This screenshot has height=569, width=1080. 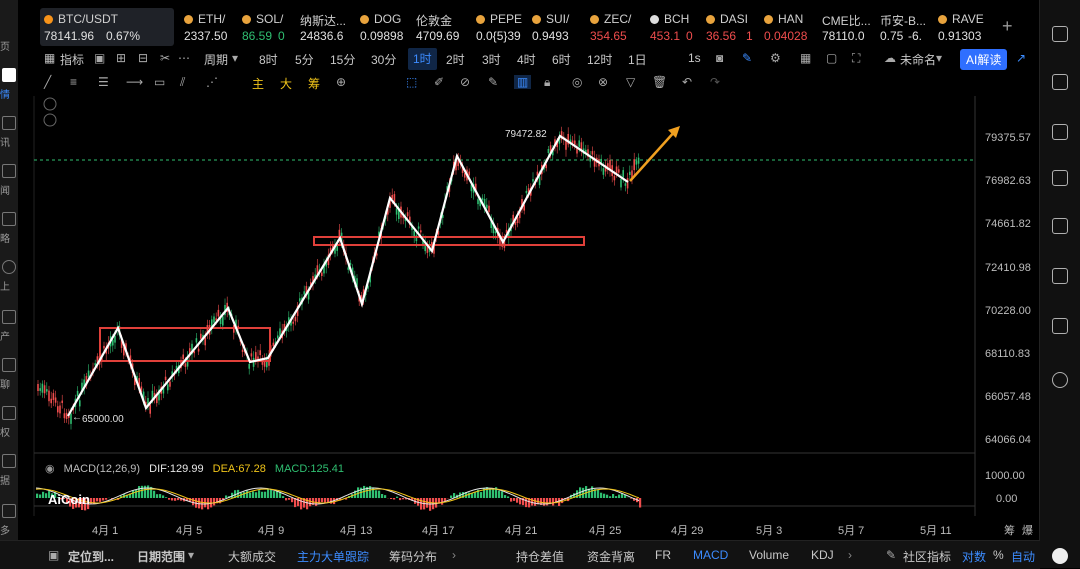 I want to click on eye-icon: ◉, so click(x=50, y=469).